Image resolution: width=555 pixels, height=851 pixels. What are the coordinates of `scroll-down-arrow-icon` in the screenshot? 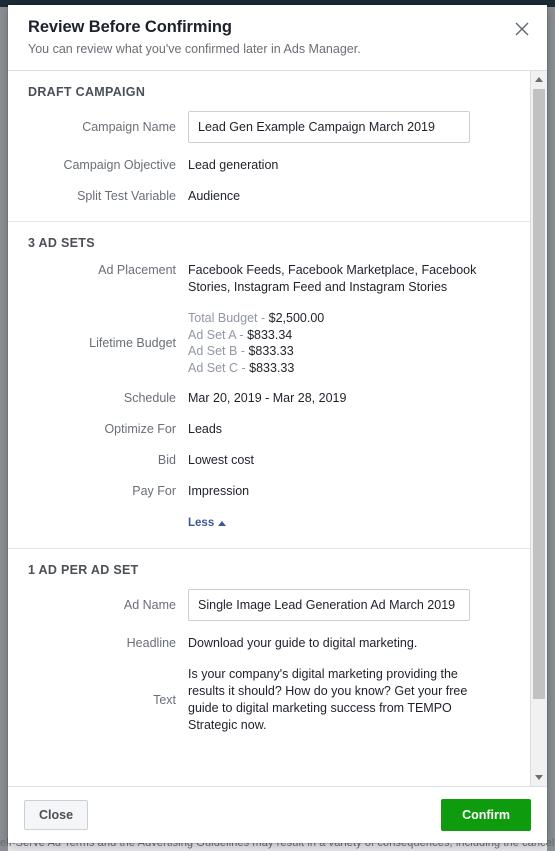 It's located at (539, 778).